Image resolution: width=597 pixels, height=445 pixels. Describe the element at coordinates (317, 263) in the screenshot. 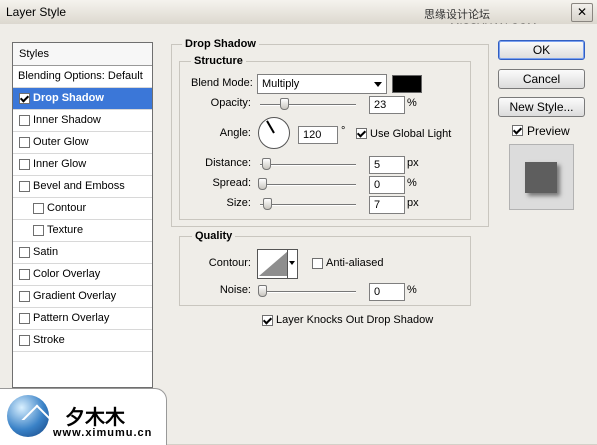

I see `anti-aliased-checkbox` at that location.